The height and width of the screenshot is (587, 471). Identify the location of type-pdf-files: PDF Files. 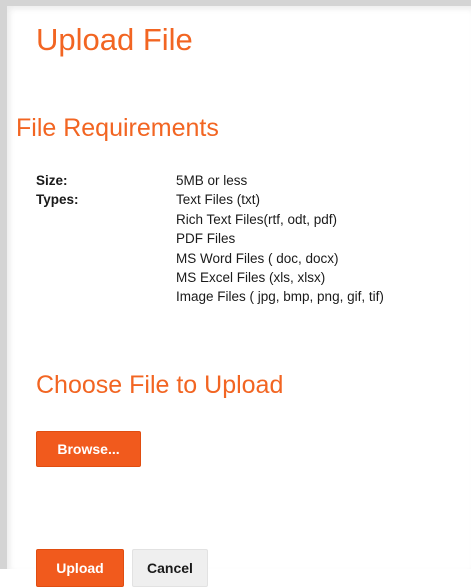
(206, 239).